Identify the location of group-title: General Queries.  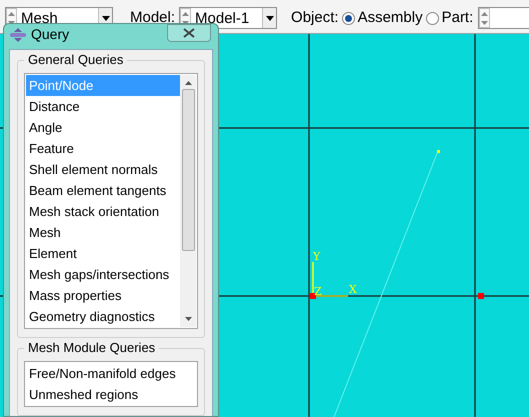
(76, 60).